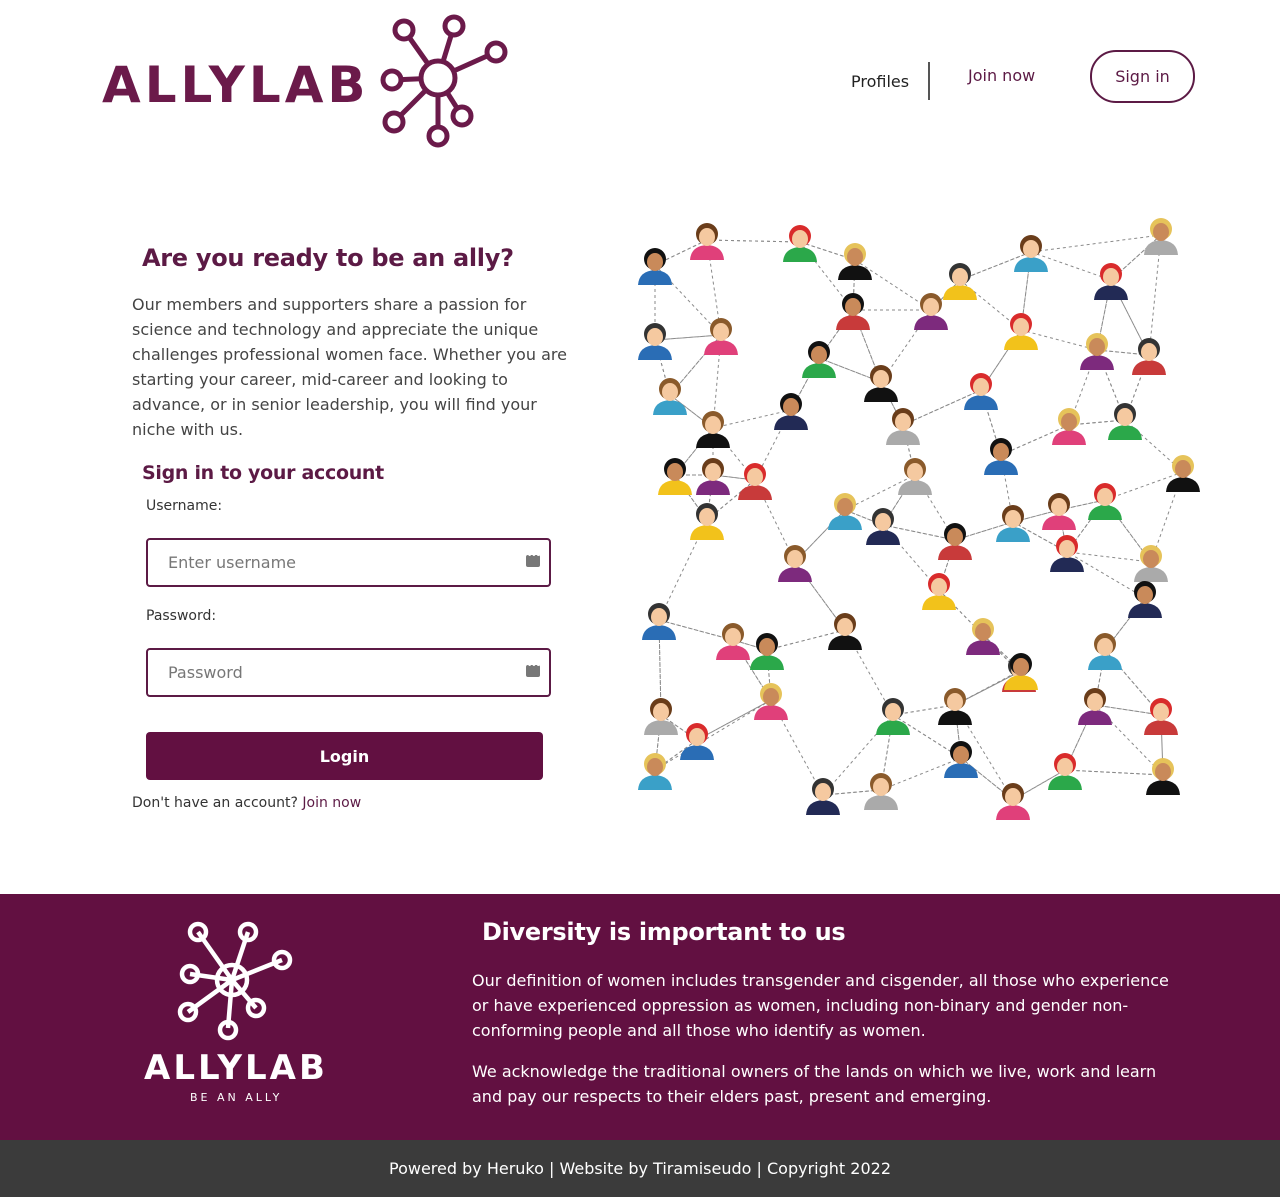 The width and height of the screenshot is (1280, 1197). Describe the element at coordinates (215, 803) in the screenshot. I see `no-account-label: Don't have an account?` at that location.